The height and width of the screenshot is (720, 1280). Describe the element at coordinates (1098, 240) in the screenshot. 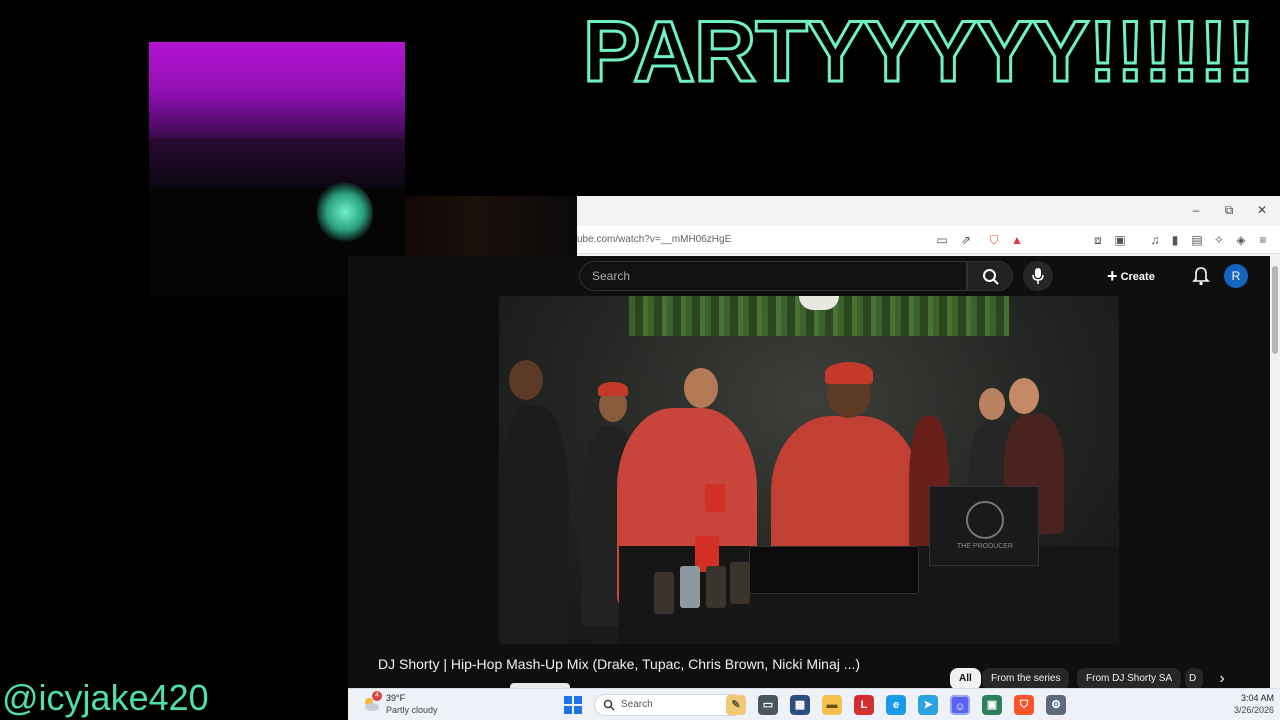

I see `extensions-icon: ⧈` at that location.